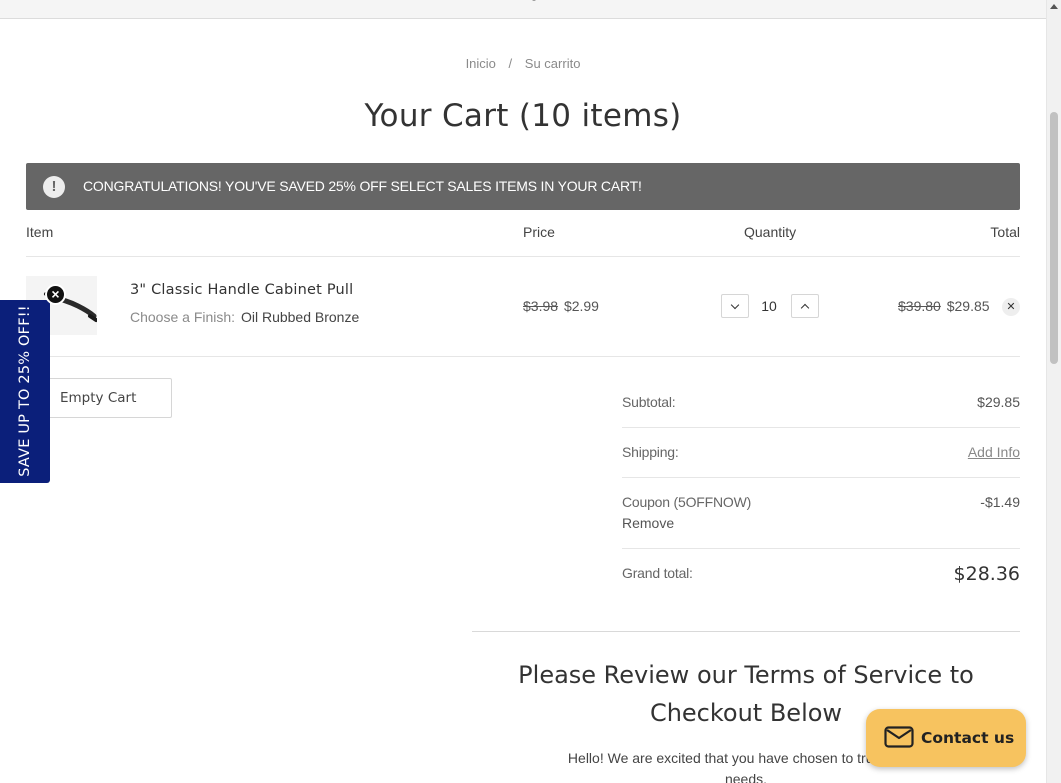 The image size is (1061, 783). I want to click on column-header-quantity: Quantity, so click(770, 232).